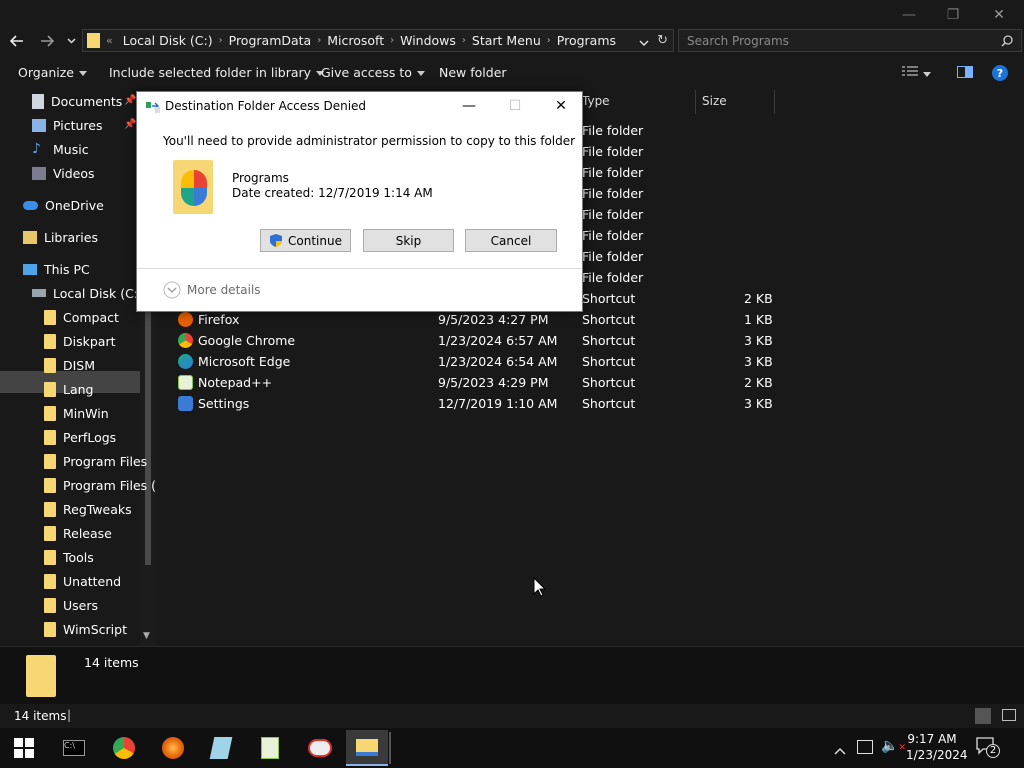 Image resolution: width=1024 pixels, height=768 pixels. I want to click on nav-item-music: ♪ Music, so click(60, 149).